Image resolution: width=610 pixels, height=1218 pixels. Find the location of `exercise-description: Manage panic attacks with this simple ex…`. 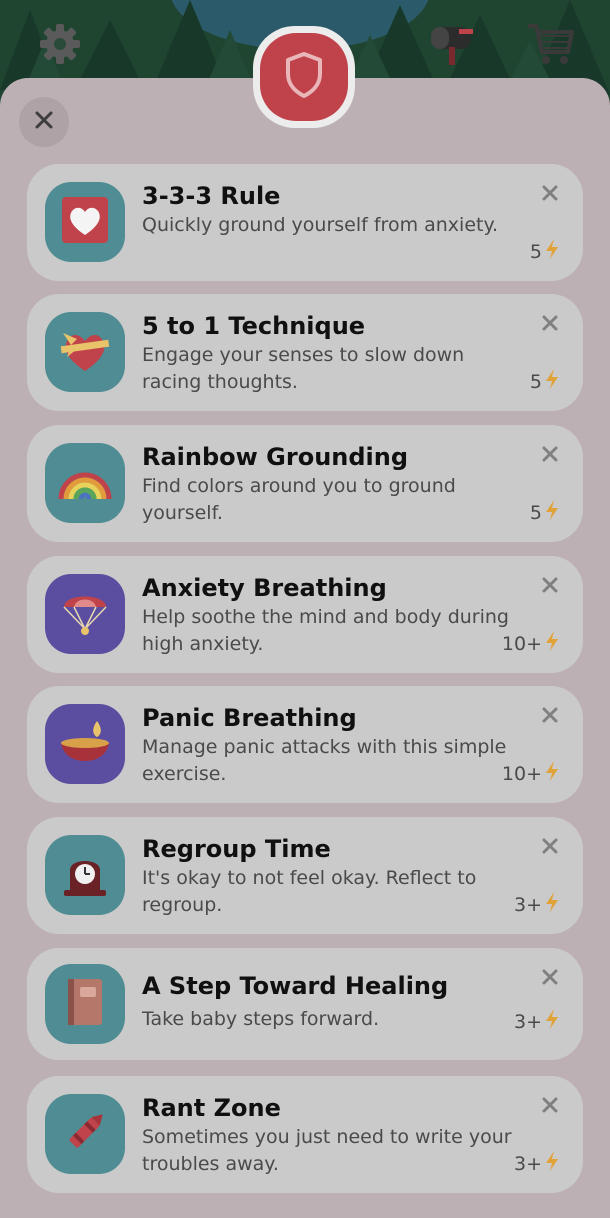

exercise-description: Manage panic attacks with this simple ex… is located at coordinates (324, 760).